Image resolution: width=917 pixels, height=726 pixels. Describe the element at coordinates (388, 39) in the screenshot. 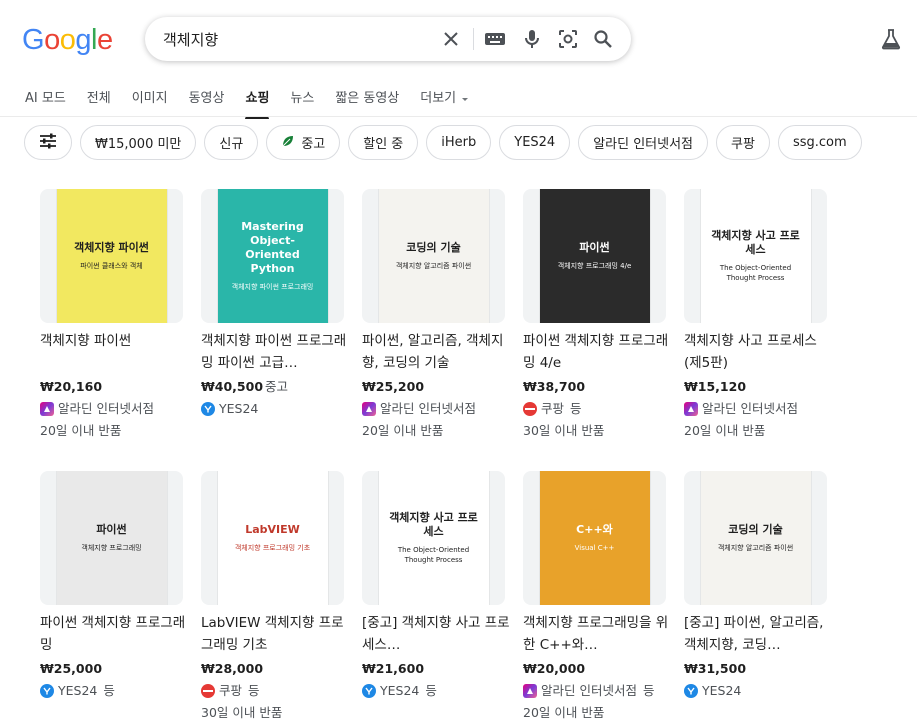

I see `search-box: 객체지향` at that location.